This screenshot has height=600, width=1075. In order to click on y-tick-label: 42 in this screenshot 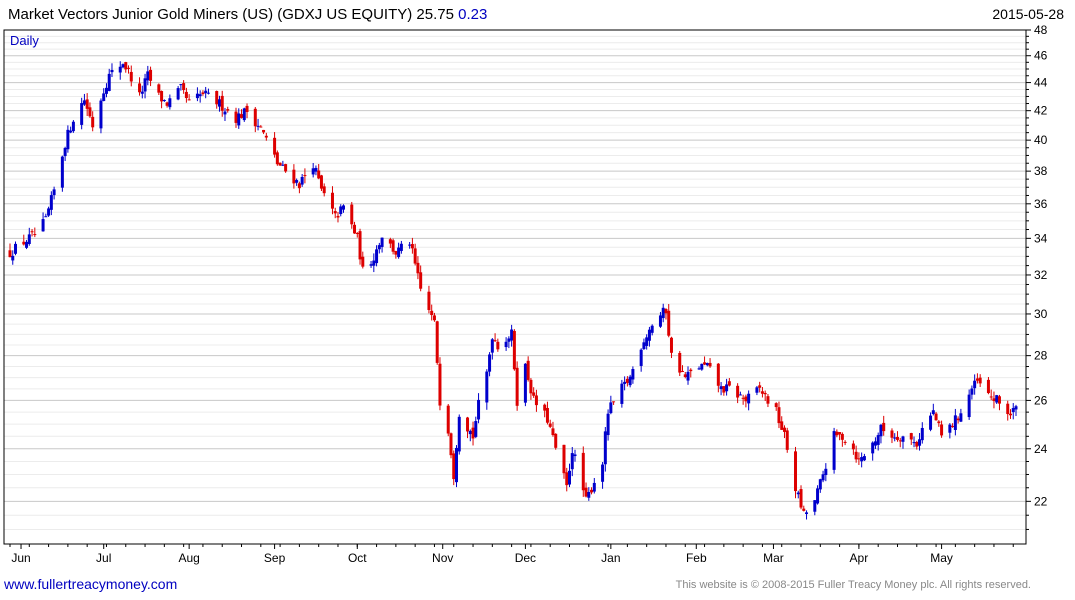, I will do `click(1041, 111)`.